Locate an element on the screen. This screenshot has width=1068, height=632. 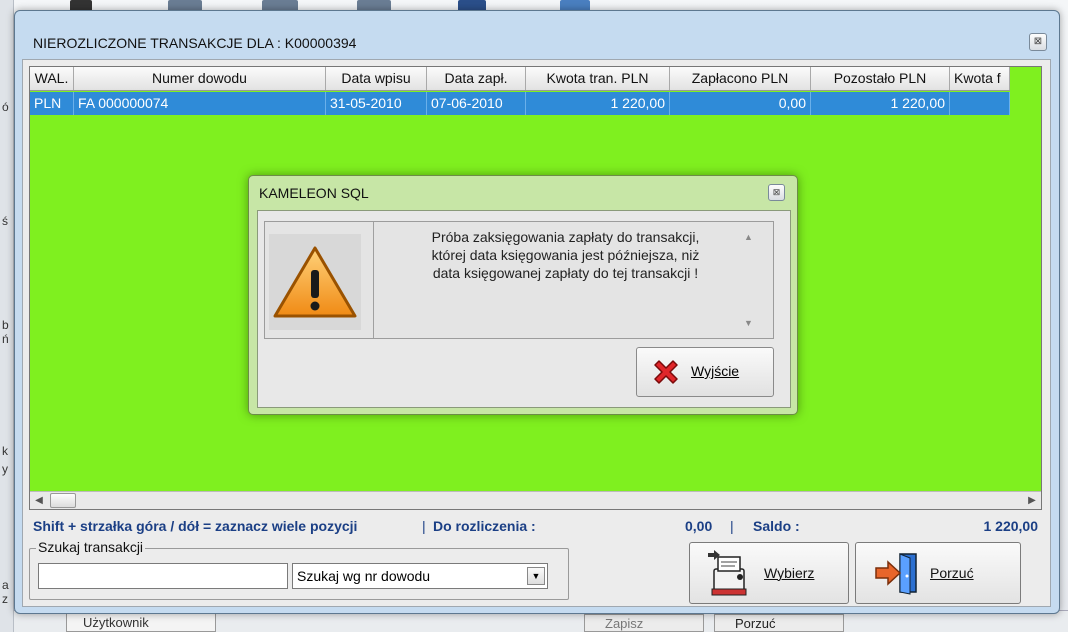
warning-icon is located at coordinates (315, 282).